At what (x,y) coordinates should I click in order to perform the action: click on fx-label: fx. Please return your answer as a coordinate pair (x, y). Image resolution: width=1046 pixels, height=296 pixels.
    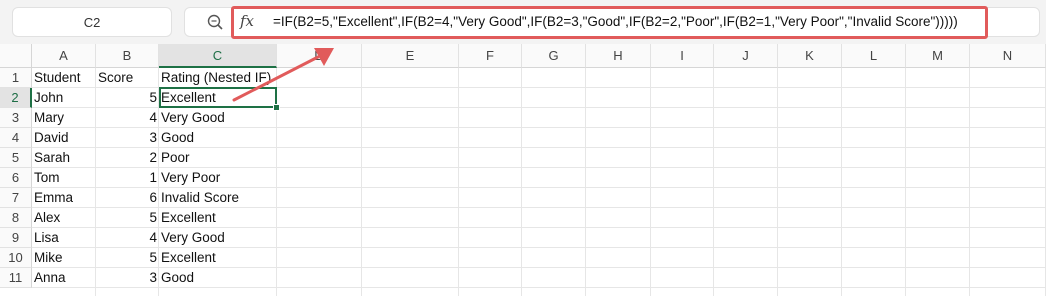
    Looking at the image, I should click on (247, 21).